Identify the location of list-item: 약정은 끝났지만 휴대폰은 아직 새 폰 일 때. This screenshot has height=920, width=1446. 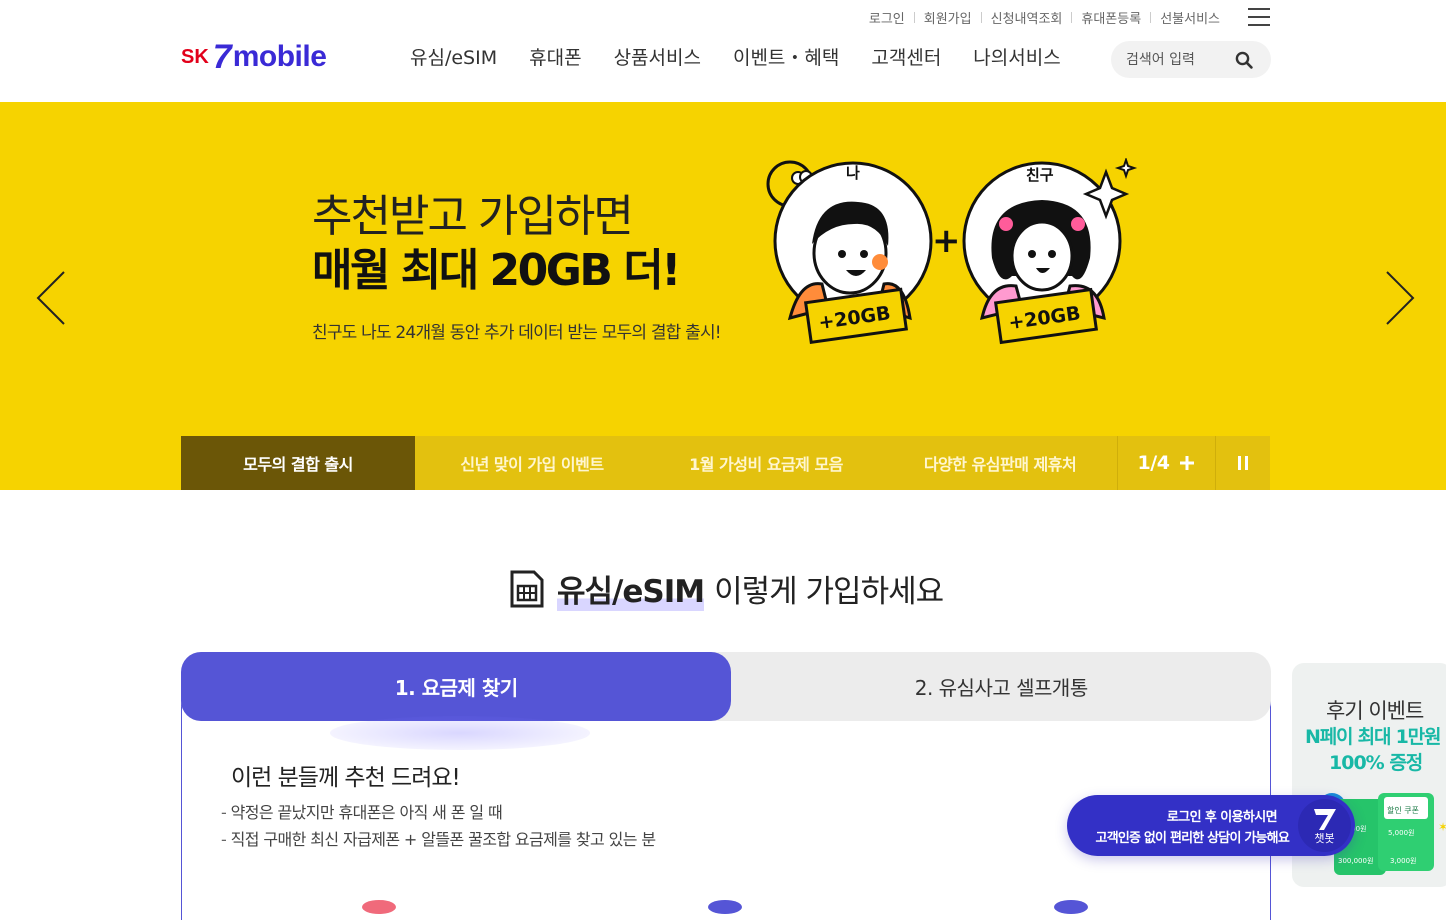
(438, 812).